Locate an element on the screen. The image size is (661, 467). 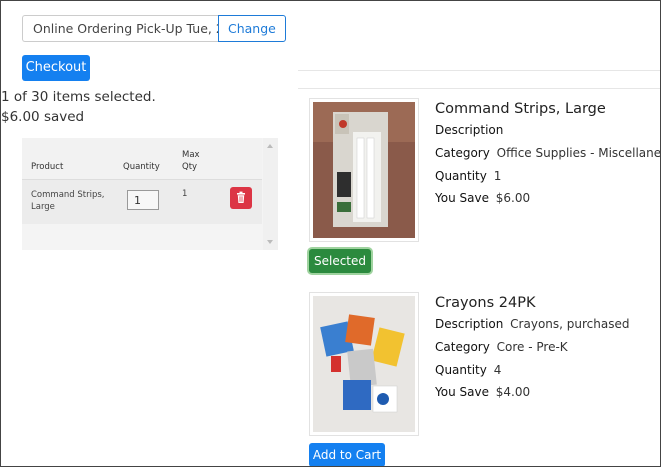
category-value: Office Supplies - Miscellaneous is located at coordinates (578, 153).